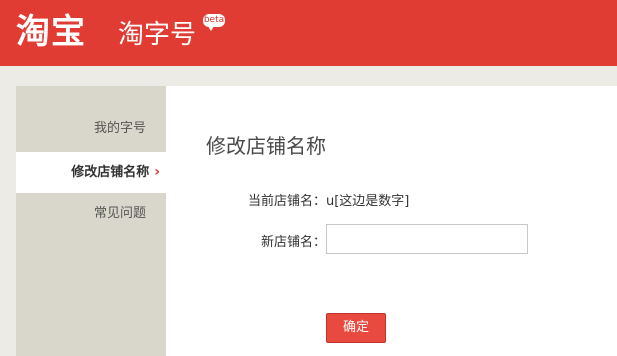 The width and height of the screenshot is (617, 356). What do you see at coordinates (91, 213) in the screenshot?
I see `sidebar-item-faq: 常见问题` at bounding box center [91, 213].